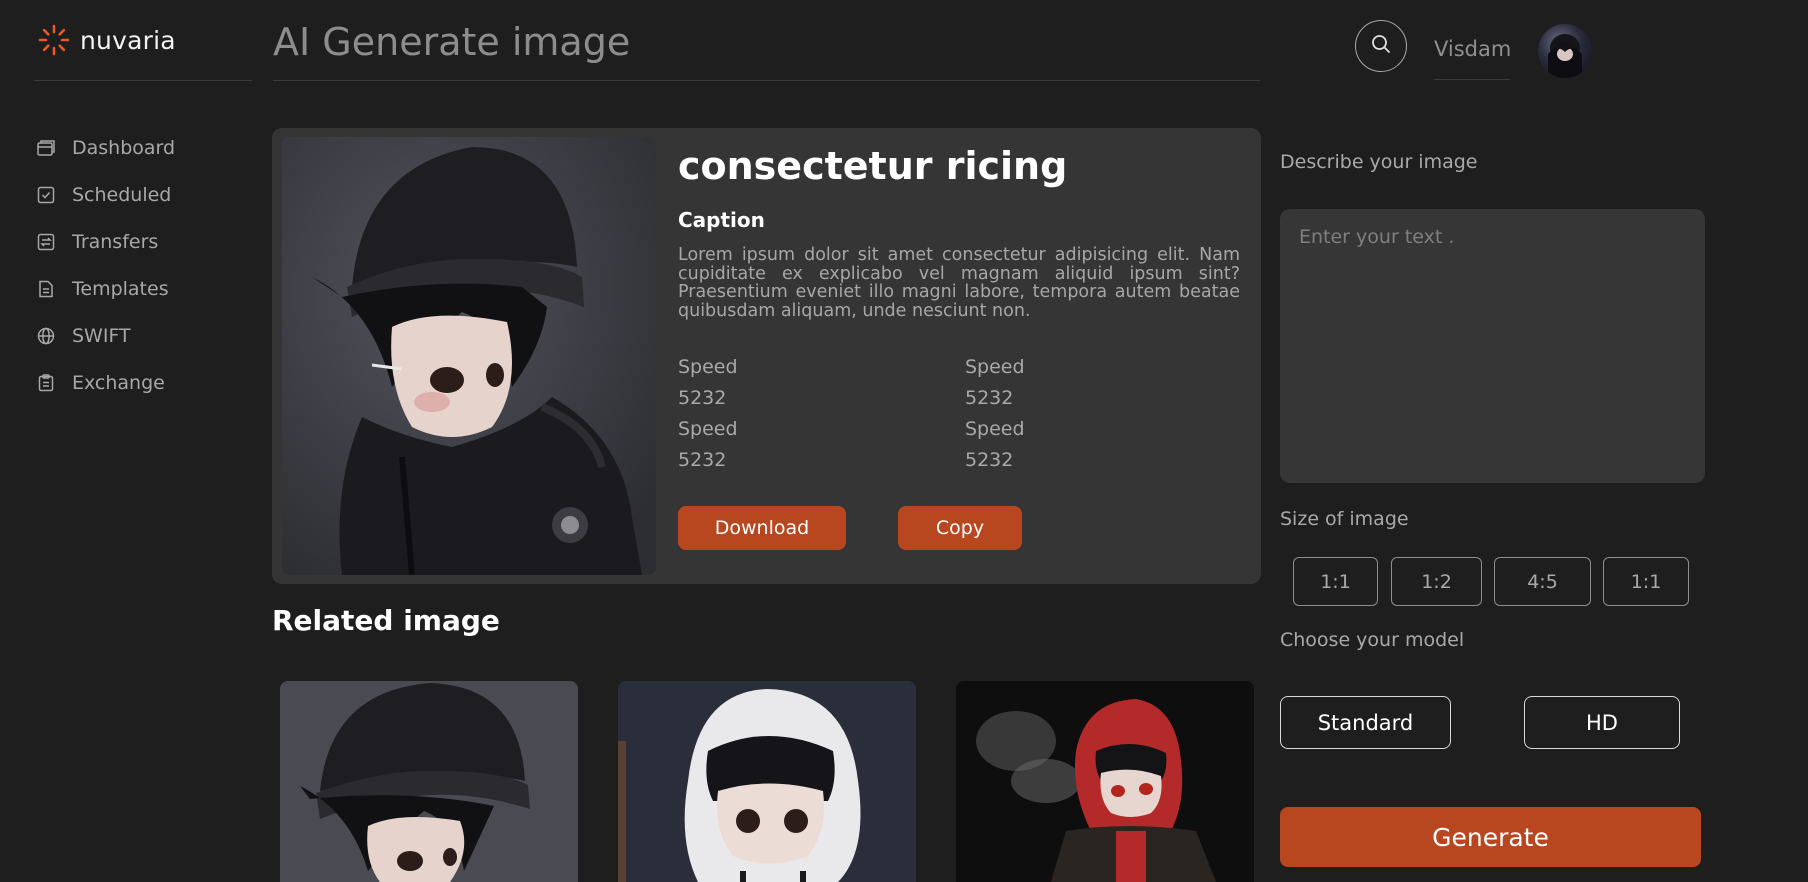 The width and height of the screenshot is (1808, 882). I want to click on describe-input, so click(1492, 346).